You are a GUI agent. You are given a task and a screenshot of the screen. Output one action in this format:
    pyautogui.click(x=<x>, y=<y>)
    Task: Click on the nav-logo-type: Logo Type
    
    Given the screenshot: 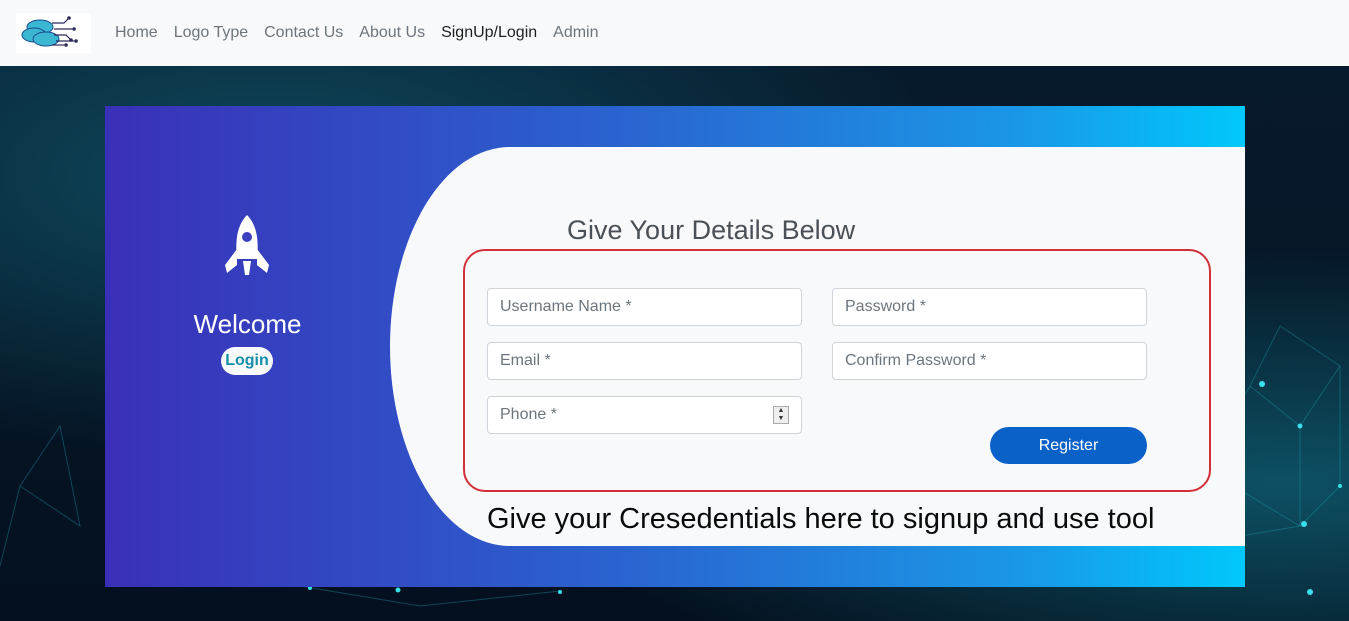 What is the action you would take?
    pyautogui.click(x=211, y=33)
    